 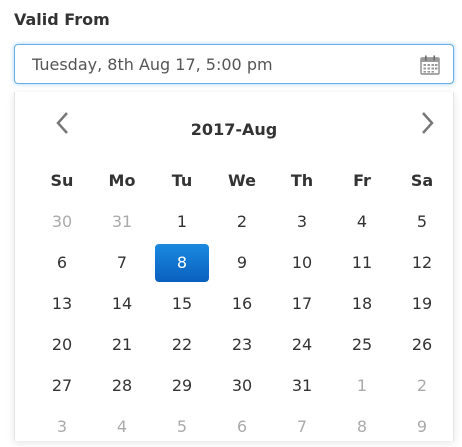 What do you see at coordinates (62, 345) in the screenshot?
I see `calendar-day: 20` at bounding box center [62, 345].